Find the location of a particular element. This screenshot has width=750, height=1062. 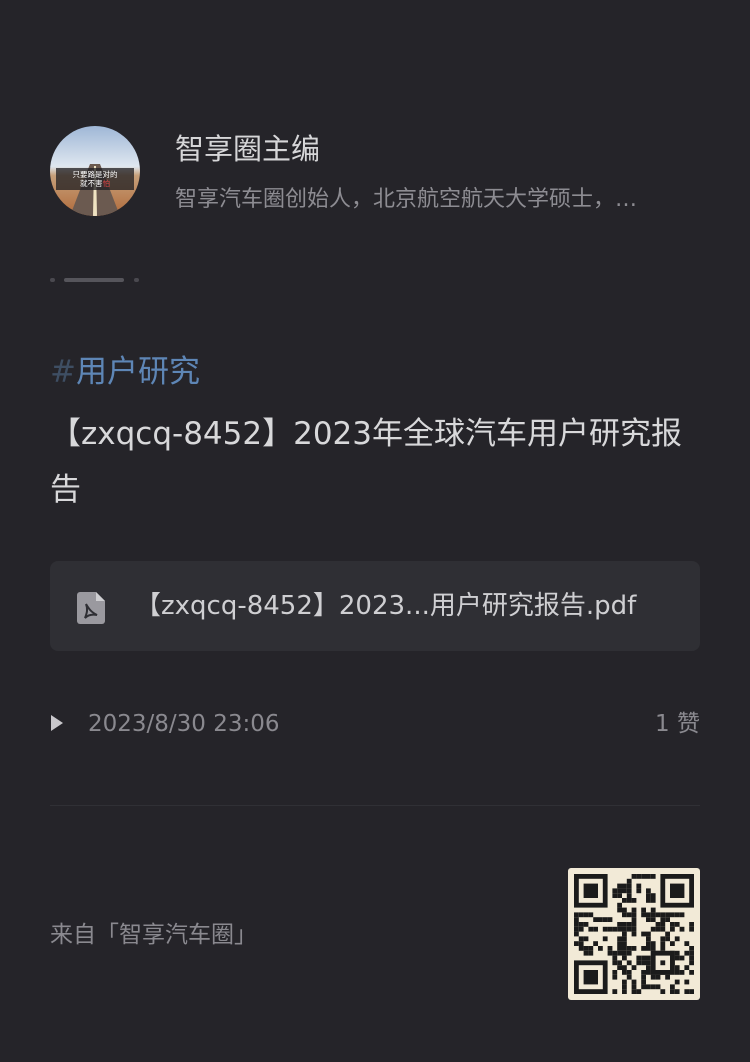

footer-divider is located at coordinates (375, 805).